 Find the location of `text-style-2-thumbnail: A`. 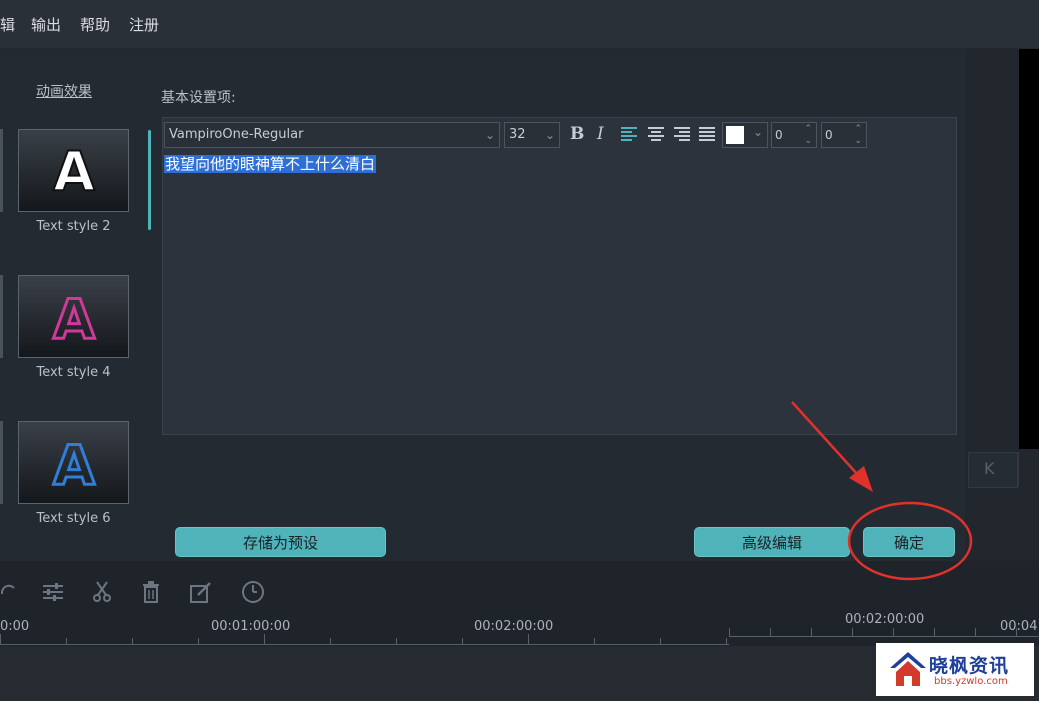

text-style-2-thumbnail: A is located at coordinates (73, 170).